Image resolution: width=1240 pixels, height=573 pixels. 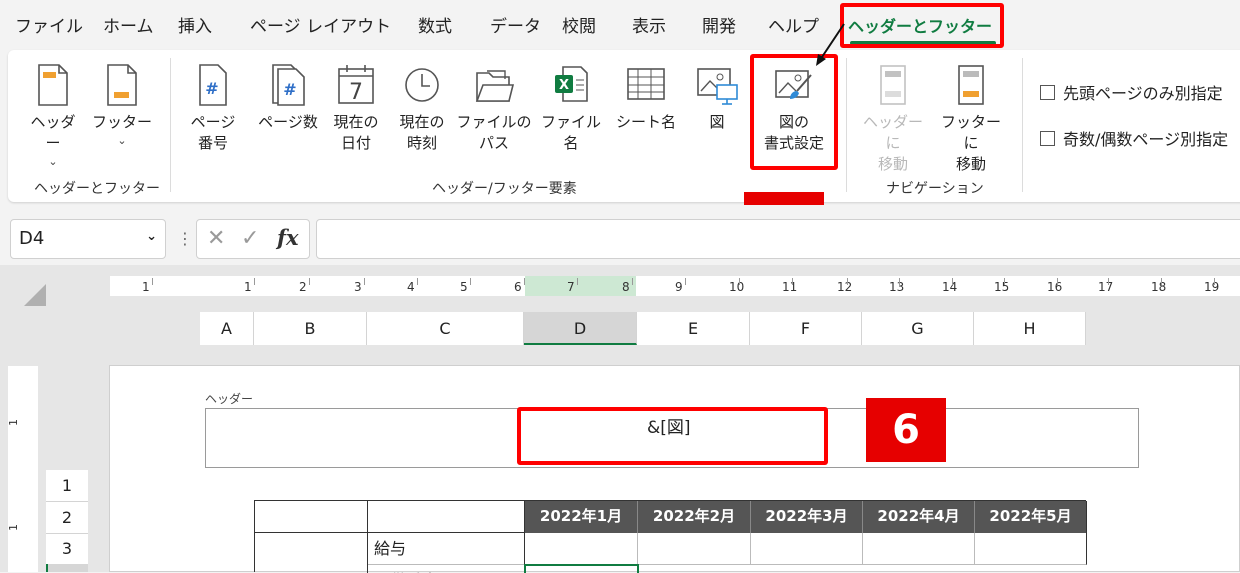 I want to click on sheet-name-label: シート名, so click(x=645, y=122).